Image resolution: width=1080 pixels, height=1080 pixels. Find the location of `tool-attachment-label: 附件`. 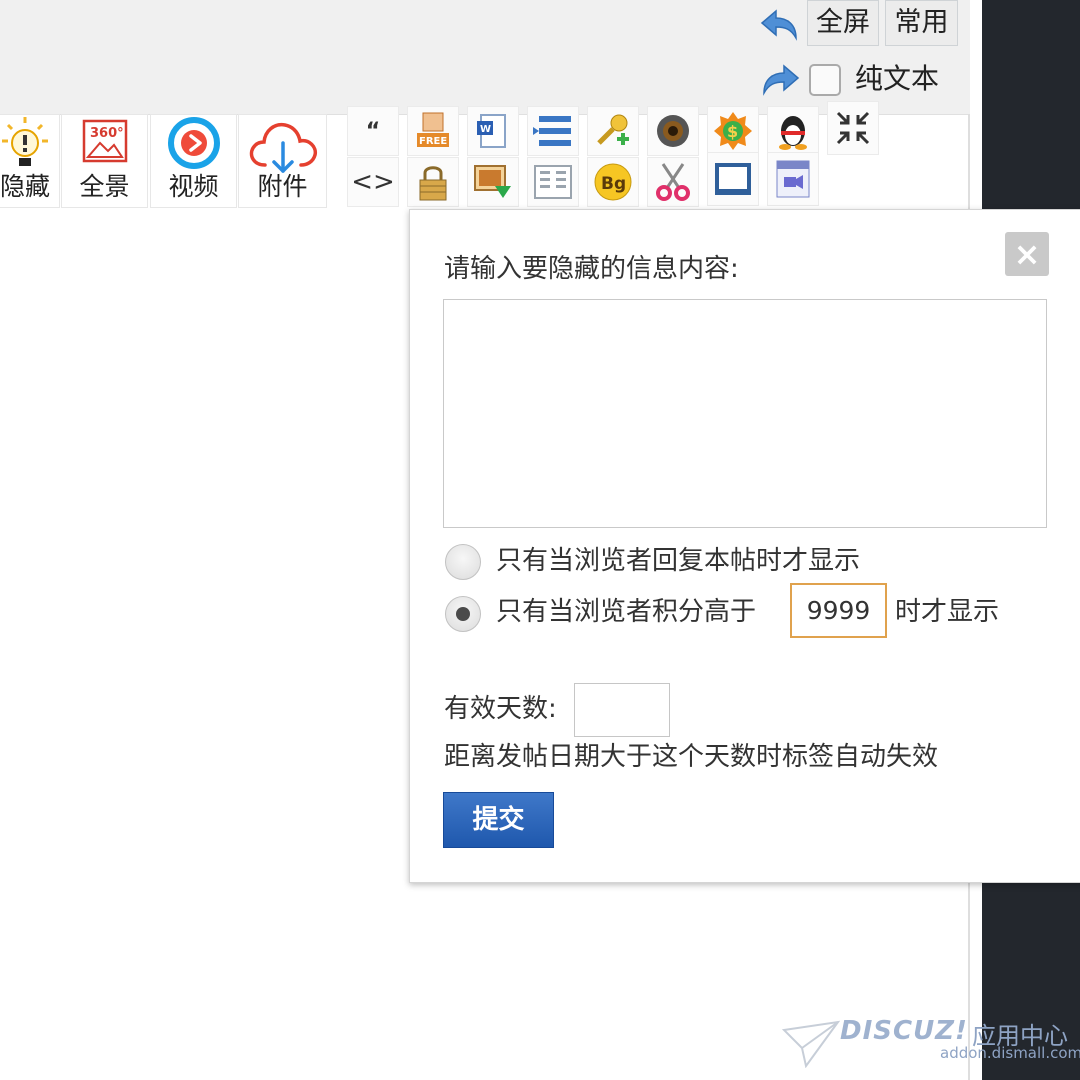

tool-attachment-label: 附件 is located at coordinates (282, 186).